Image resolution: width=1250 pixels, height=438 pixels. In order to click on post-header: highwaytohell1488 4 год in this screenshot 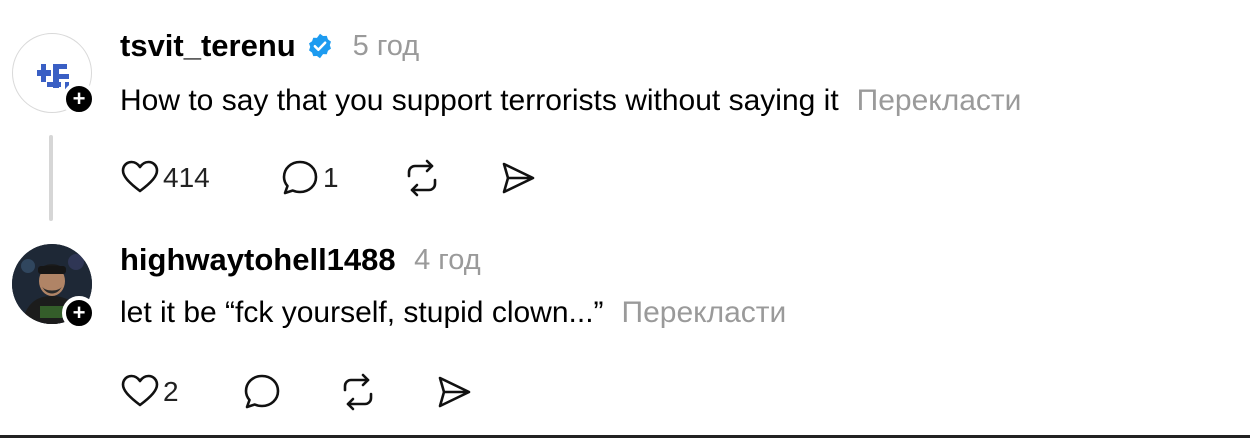, I will do `click(300, 260)`.